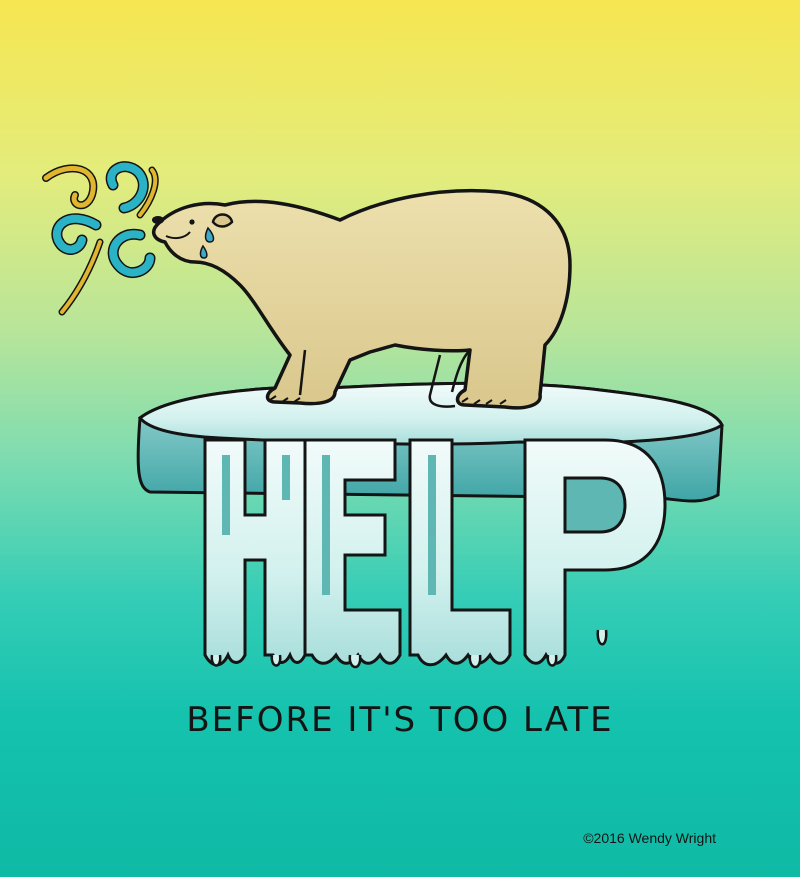 This screenshot has width=800, height=877. What do you see at coordinates (649, 838) in the screenshot?
I see `copyright-credit: ©2016 Wendy Wright` at bounding box center [649, 838].